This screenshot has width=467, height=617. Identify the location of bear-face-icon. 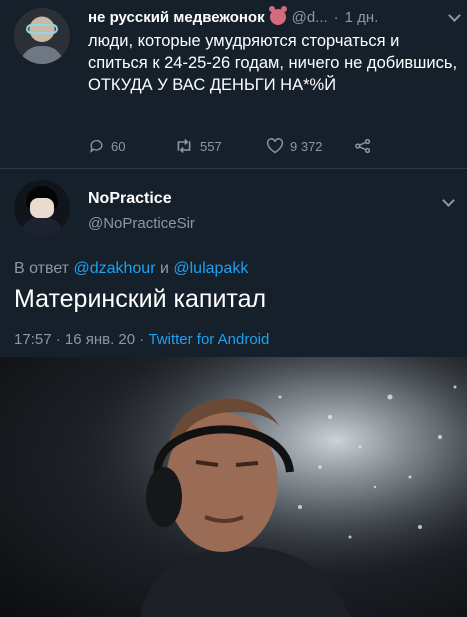
(277, 15).